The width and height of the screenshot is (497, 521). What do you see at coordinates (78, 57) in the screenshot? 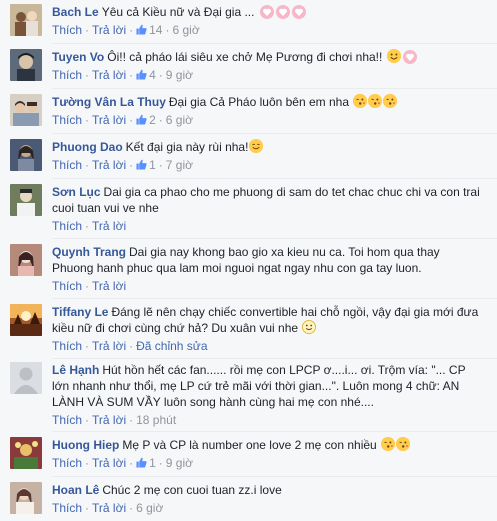
I see `commenter-name: Tuyen Vo` at bounding box center [78, 57].